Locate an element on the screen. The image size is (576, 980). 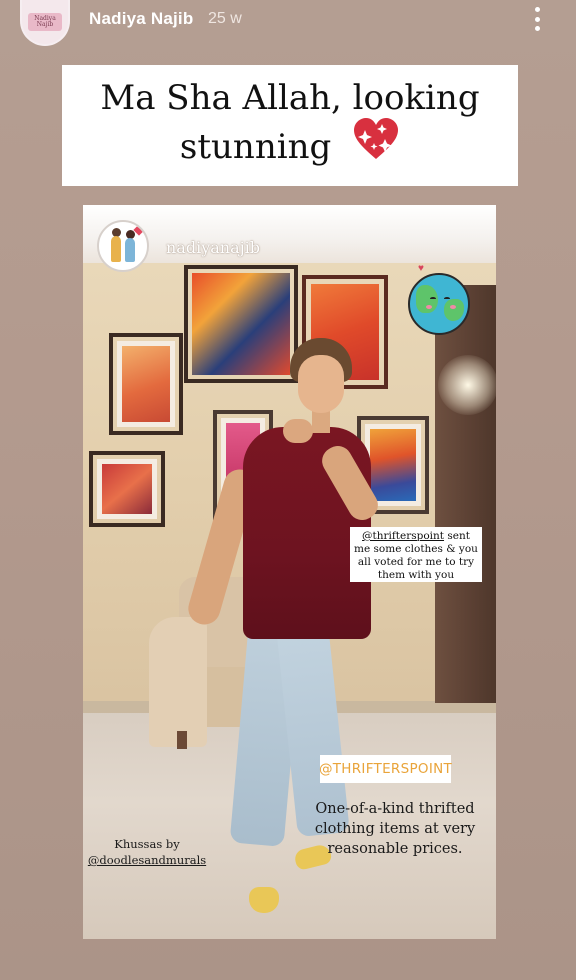
shoe-credit: Khussas by @doodlesandmurals is located at coordinates (147, 852).